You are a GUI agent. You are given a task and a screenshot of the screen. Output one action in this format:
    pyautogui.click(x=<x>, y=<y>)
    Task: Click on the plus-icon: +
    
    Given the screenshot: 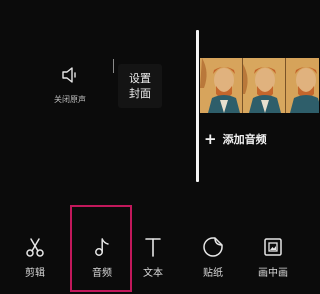 What is the action you would take?
    pyautogui.click(x=210, y=138)
    